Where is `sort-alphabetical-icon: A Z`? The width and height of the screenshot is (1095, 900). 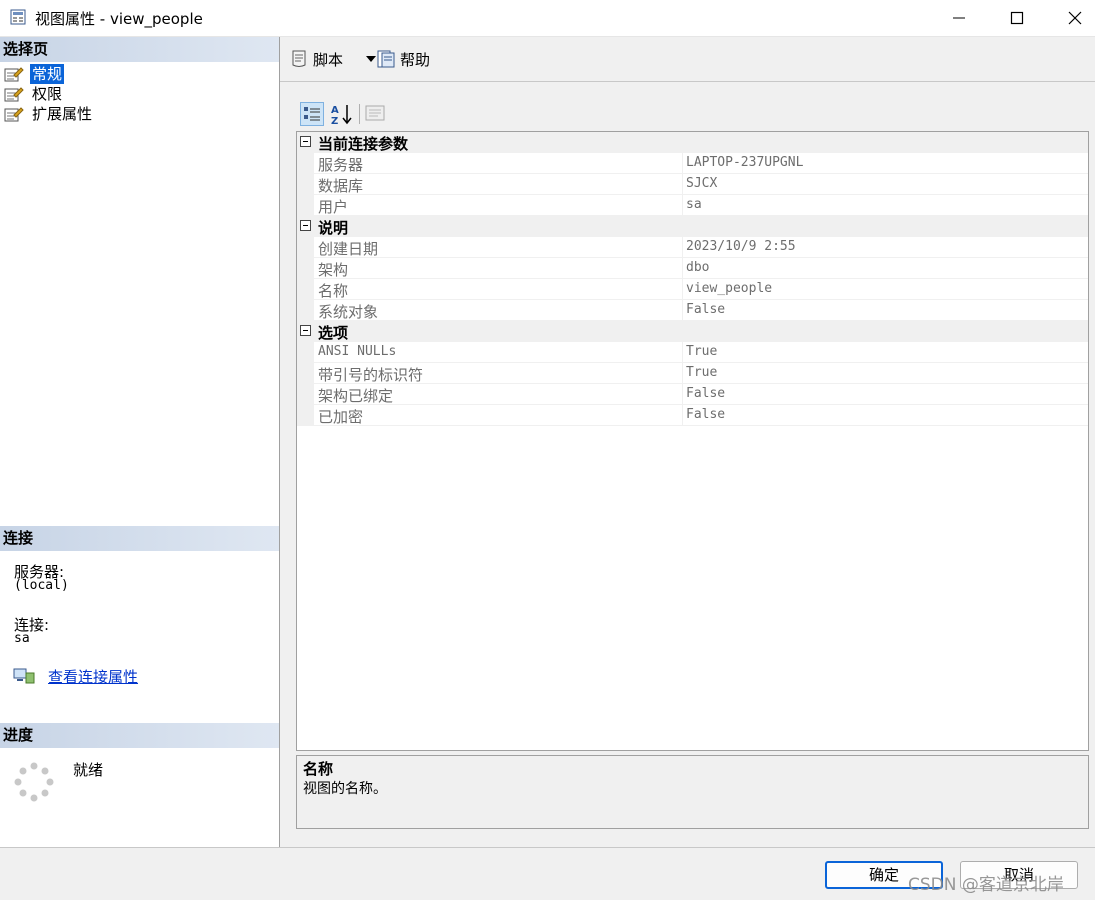 sort-alphabetical-icon: A Z is located at coordinates (341, 116).